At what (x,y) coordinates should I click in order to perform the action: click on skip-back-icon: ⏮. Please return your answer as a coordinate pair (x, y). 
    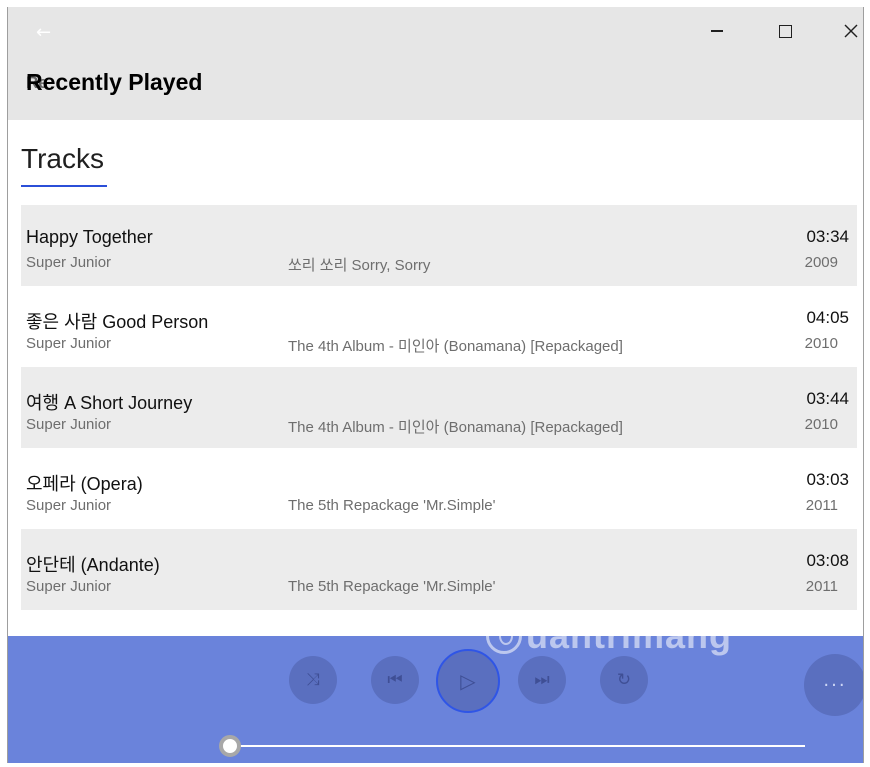
    Looking at the image, I should click on (395, 680).